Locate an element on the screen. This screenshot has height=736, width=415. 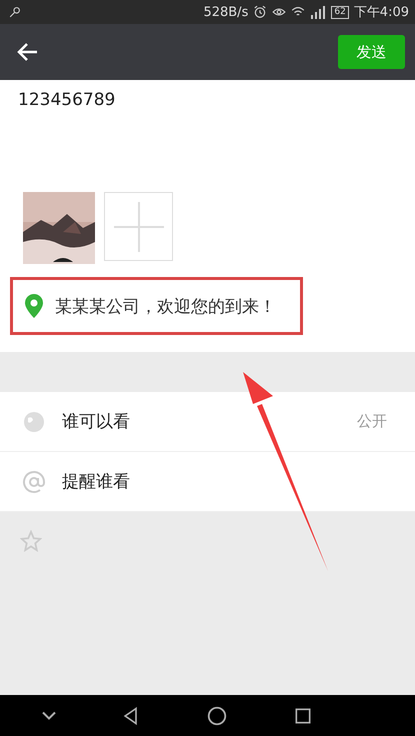
location-row: 某某某公司，欢迎您的到来！ is located at coordinates (156, 306).